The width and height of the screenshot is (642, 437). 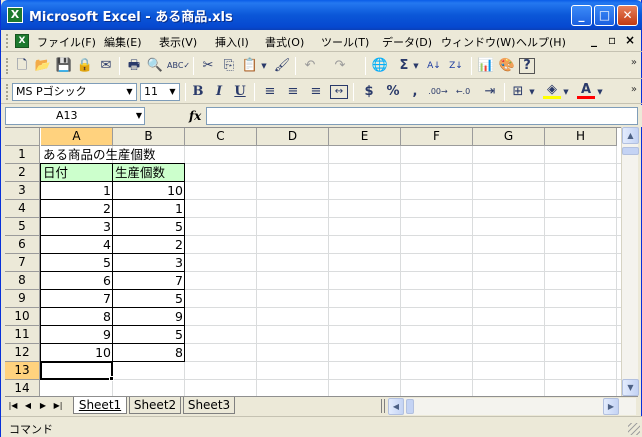 What do you see at coordinates (365, 137) in the screenshot?
I see `column-header-e: E` at bounding box center [365, 137].